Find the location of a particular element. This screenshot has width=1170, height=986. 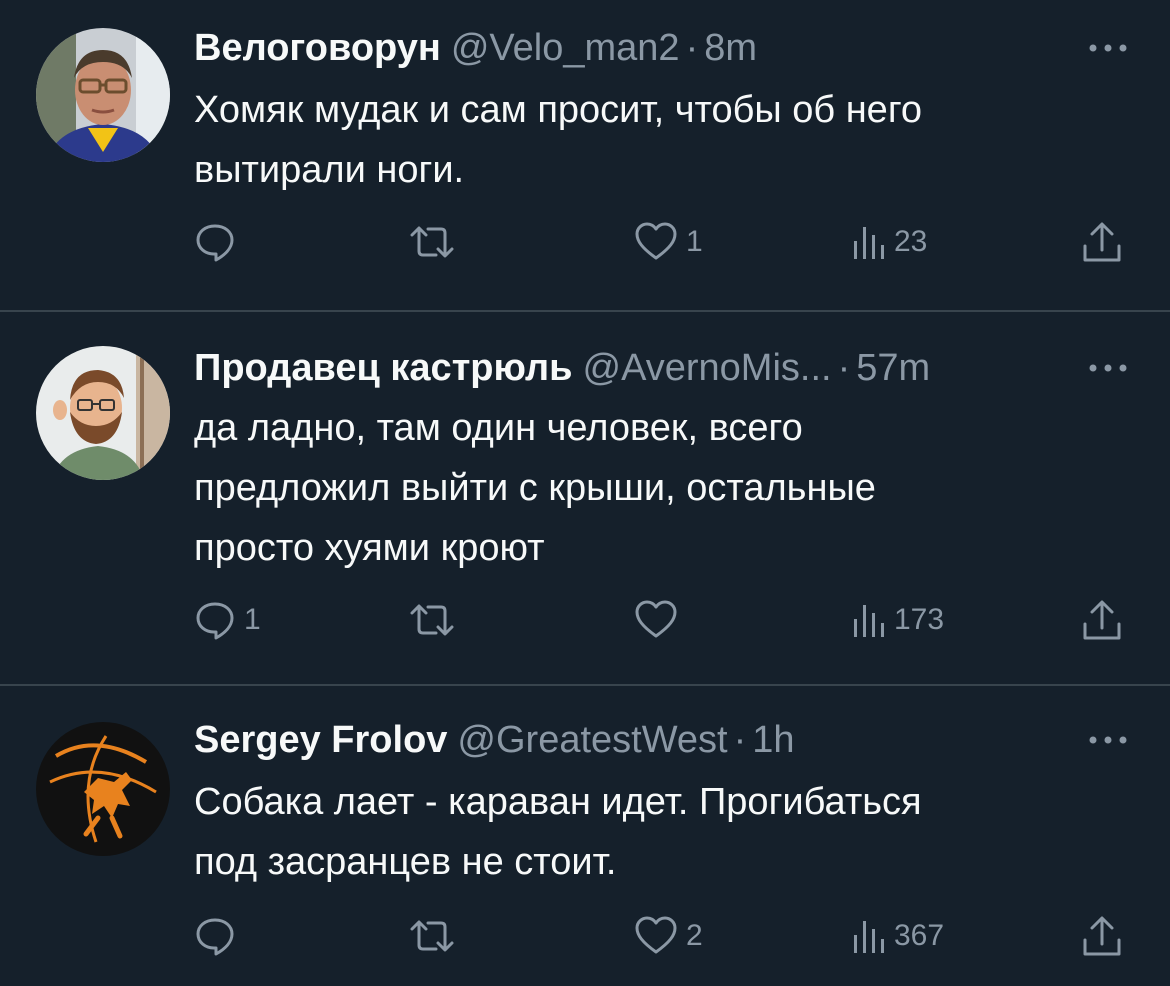

tweet-text-line: да ладно, там один человек, всего is located at coordinates (498, 428).